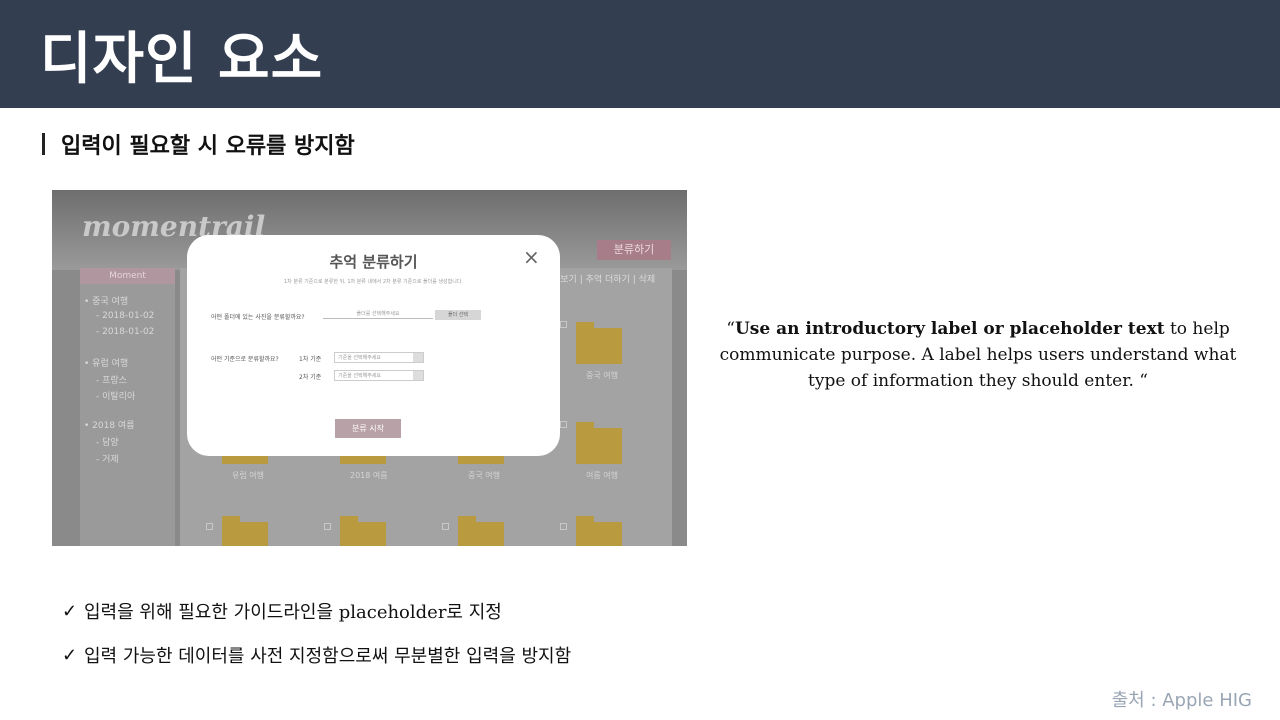  I want to click on bullet-item: ✓ 입력 가능한 데이터를 사전 지정함으로써 무분별한 입력을 방지함, so click(316, 655).